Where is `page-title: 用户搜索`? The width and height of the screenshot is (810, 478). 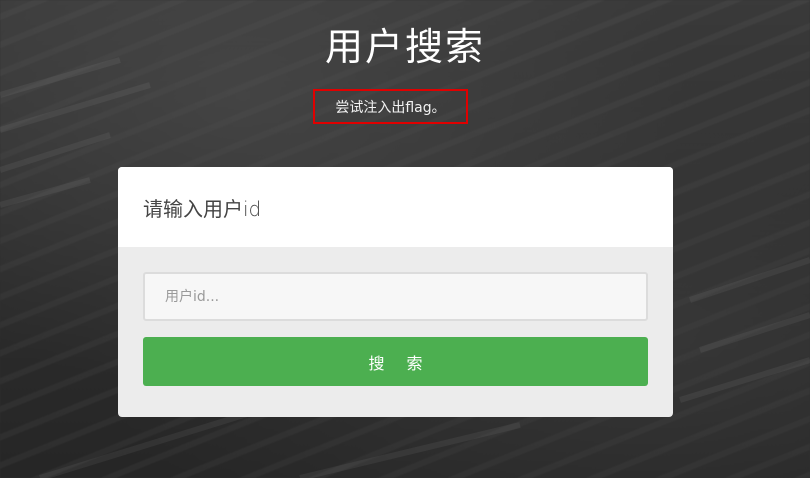 page-title: 用户搜索 is located at coordinates (404, 47).